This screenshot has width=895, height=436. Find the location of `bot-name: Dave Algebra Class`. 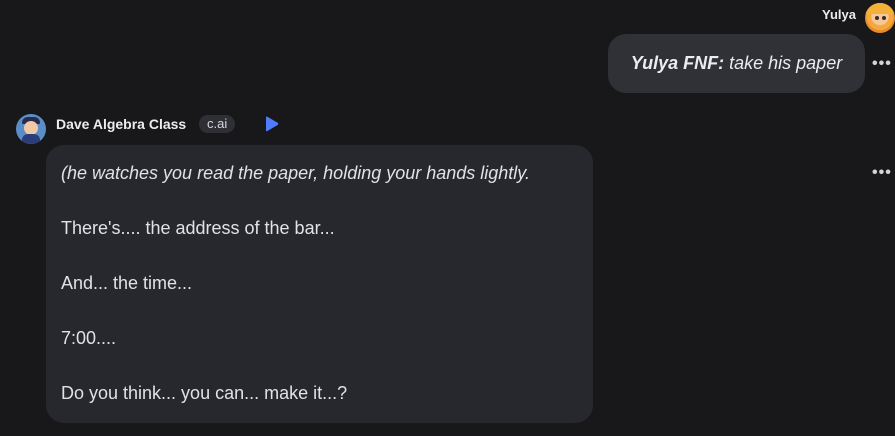

bot-name: Dave Algebra Class is located at coordinates (121, 124).